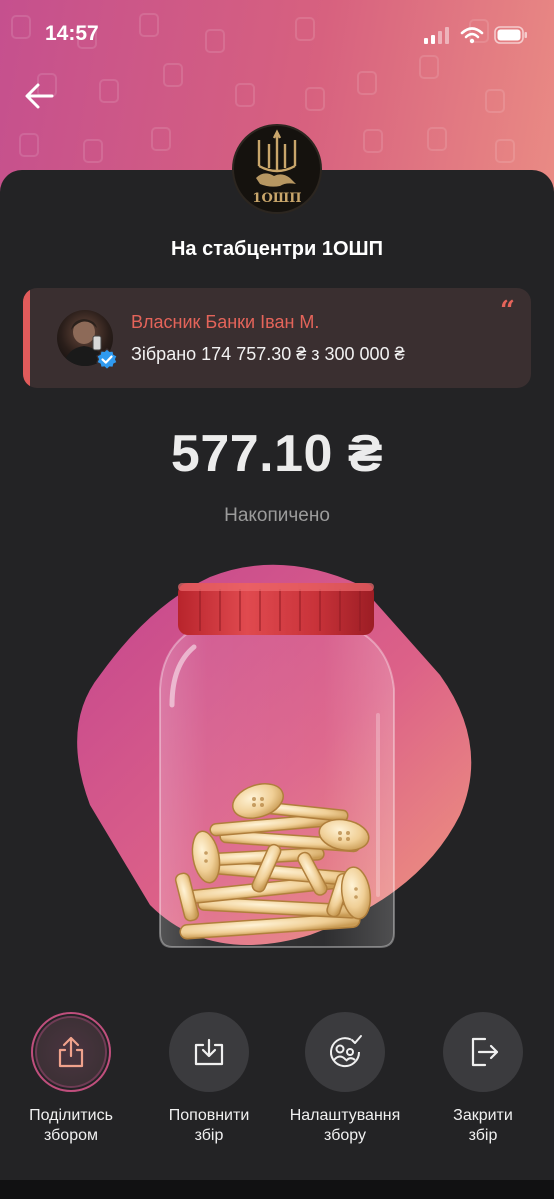  I want to click on top-up-icon, so click(209, 1052).